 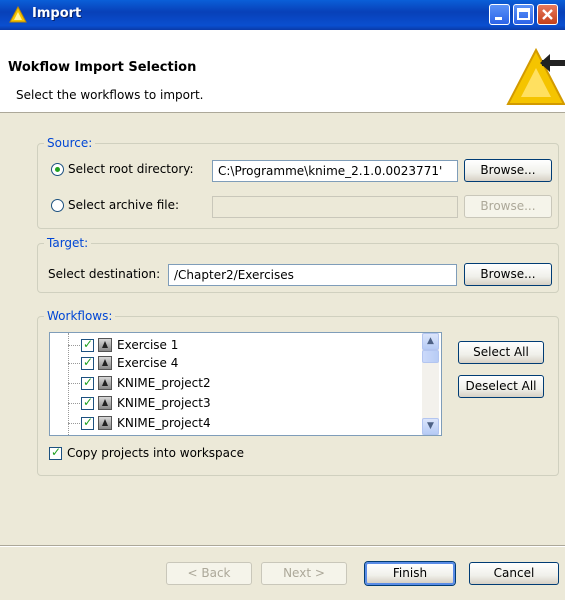 I want to click on scroll-thumb, so click(x=430, y=356).